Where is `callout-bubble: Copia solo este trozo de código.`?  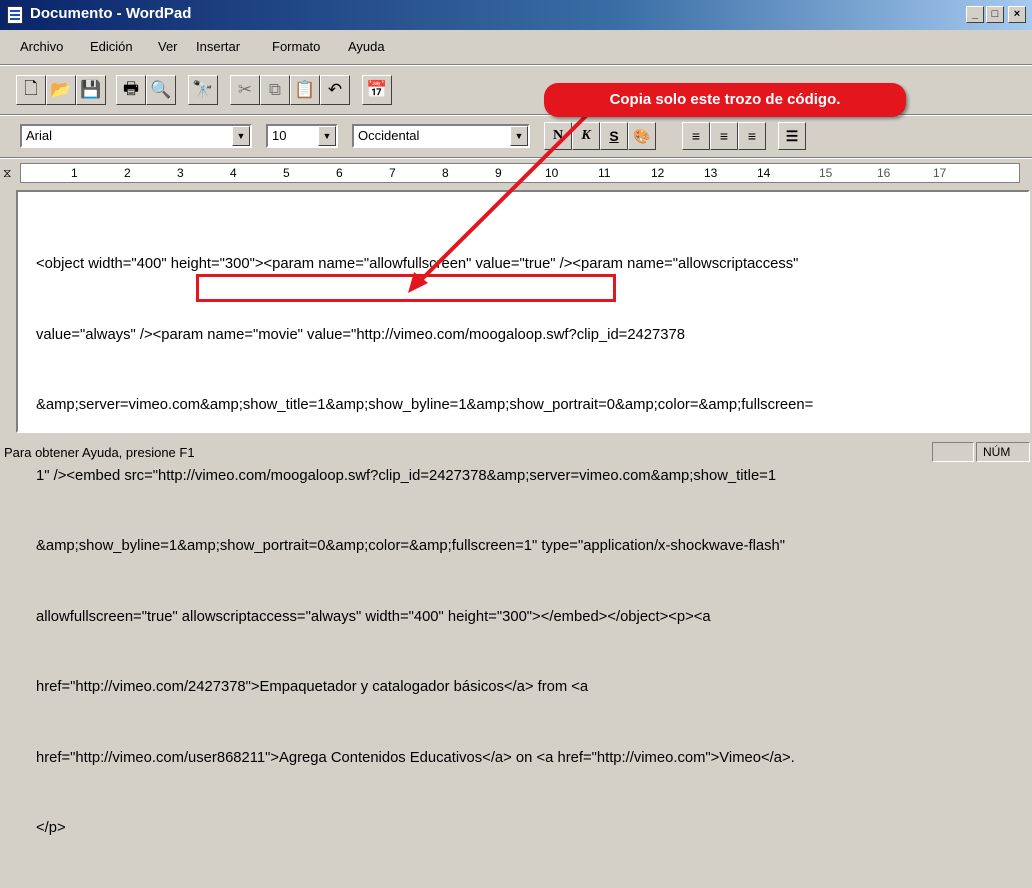
callout-bubble: Copia solo este trozo de código. is located at coordinates (725, 100).